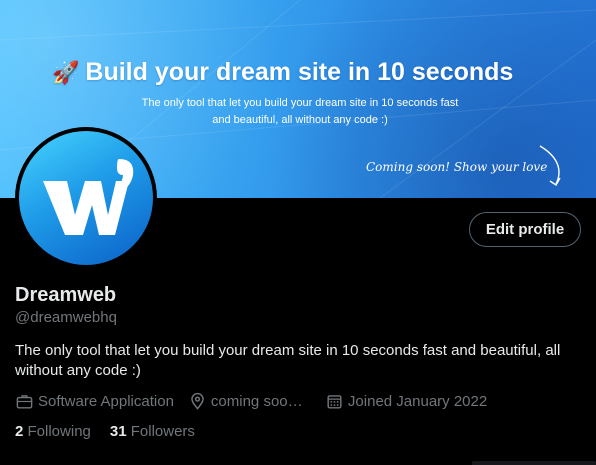 This screenshot has height=465, width=596. I want to click on followers-label: Followers, so click(162, 431).